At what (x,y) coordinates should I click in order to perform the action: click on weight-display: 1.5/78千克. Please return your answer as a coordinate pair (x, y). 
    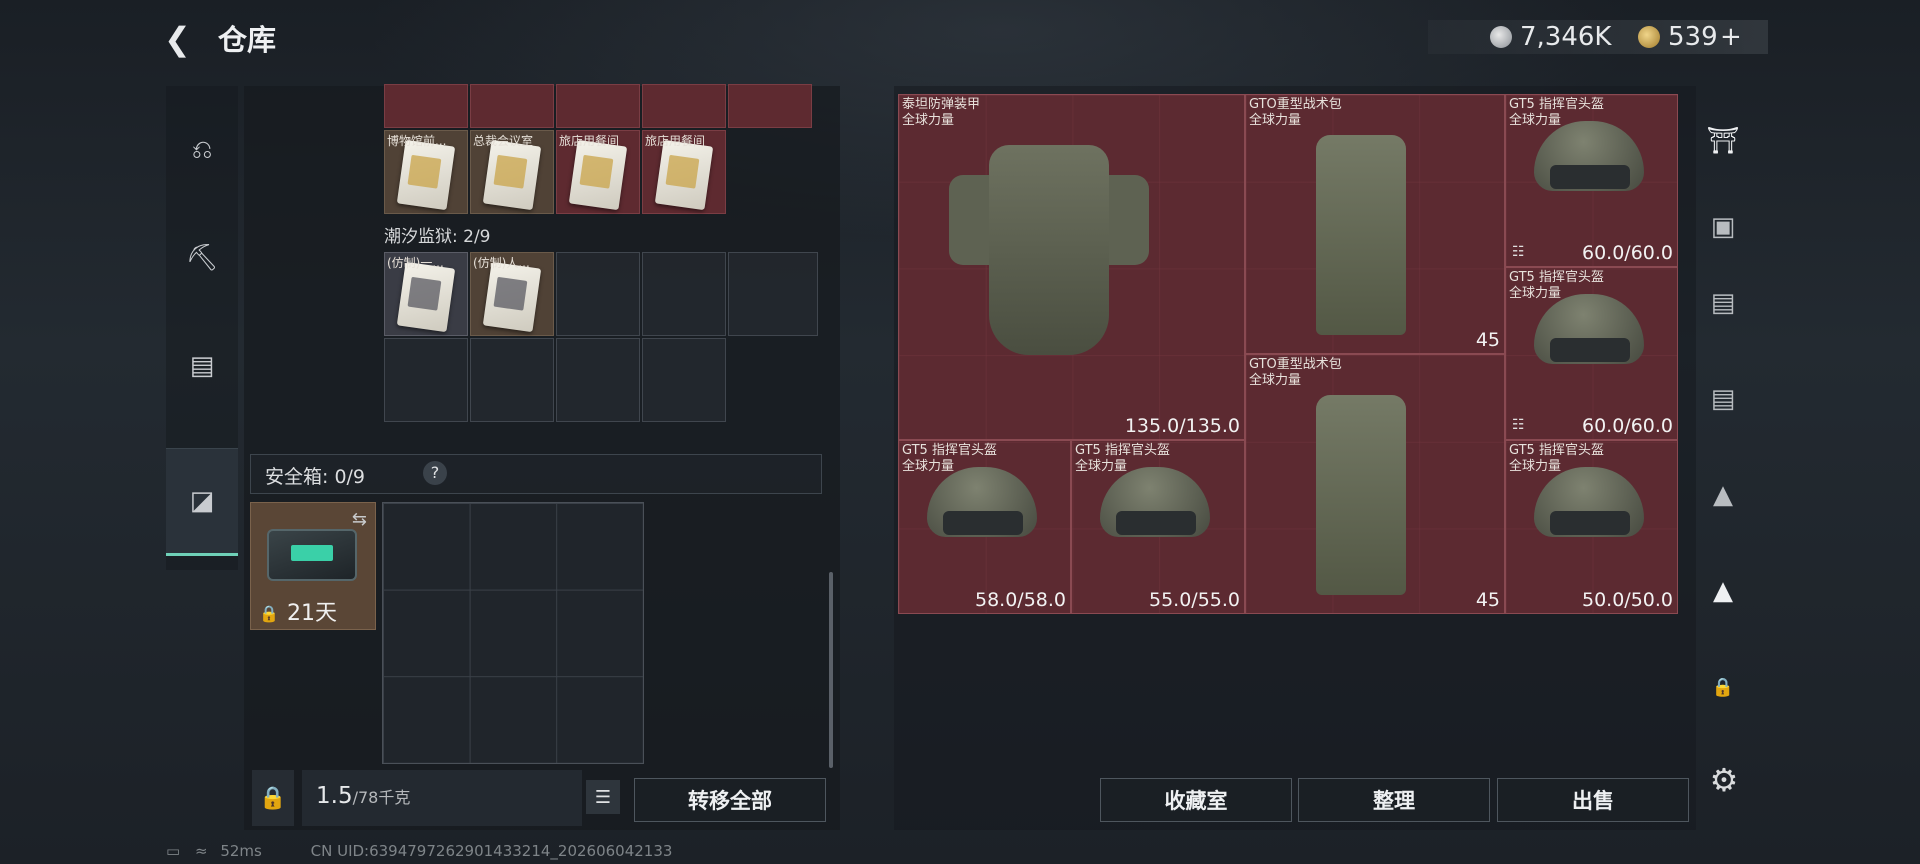
    Looking at the image, I should click on (442, 798).